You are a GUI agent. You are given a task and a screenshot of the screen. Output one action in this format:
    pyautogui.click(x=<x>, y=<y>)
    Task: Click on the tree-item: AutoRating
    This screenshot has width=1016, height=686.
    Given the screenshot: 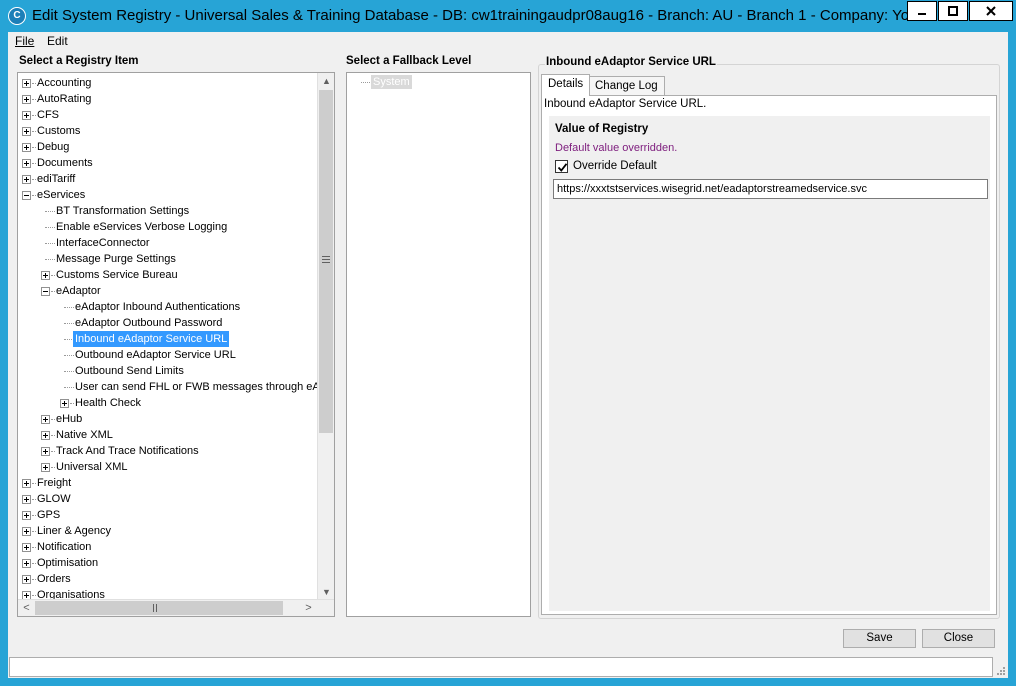 What is the action you would take?
    pyautogui.click(x=168, y=99)
    